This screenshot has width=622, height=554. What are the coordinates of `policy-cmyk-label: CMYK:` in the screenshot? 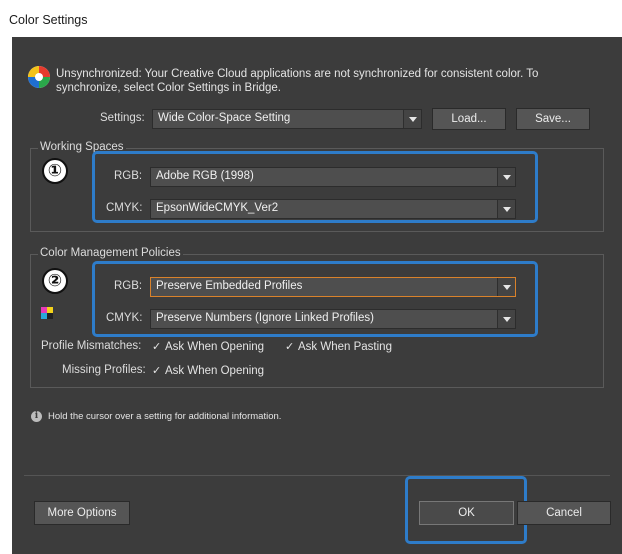 It's located at (124, 318).